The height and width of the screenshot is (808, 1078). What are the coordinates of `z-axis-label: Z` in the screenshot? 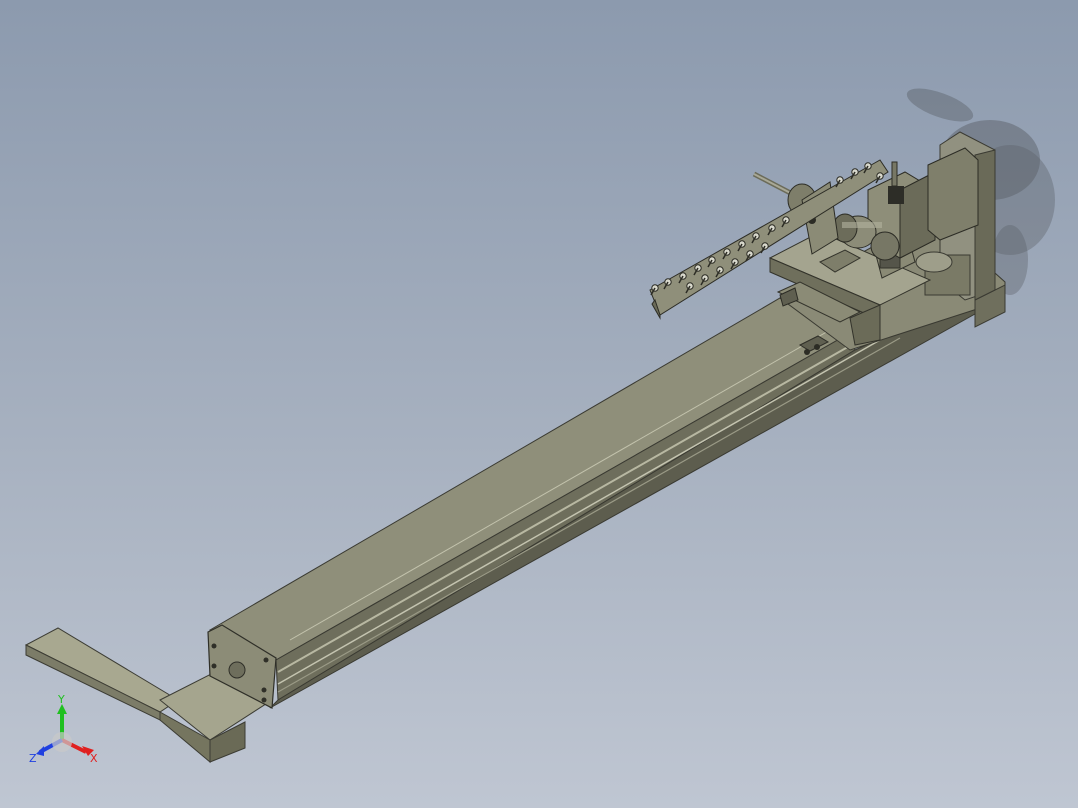 It's located at (33, 758).